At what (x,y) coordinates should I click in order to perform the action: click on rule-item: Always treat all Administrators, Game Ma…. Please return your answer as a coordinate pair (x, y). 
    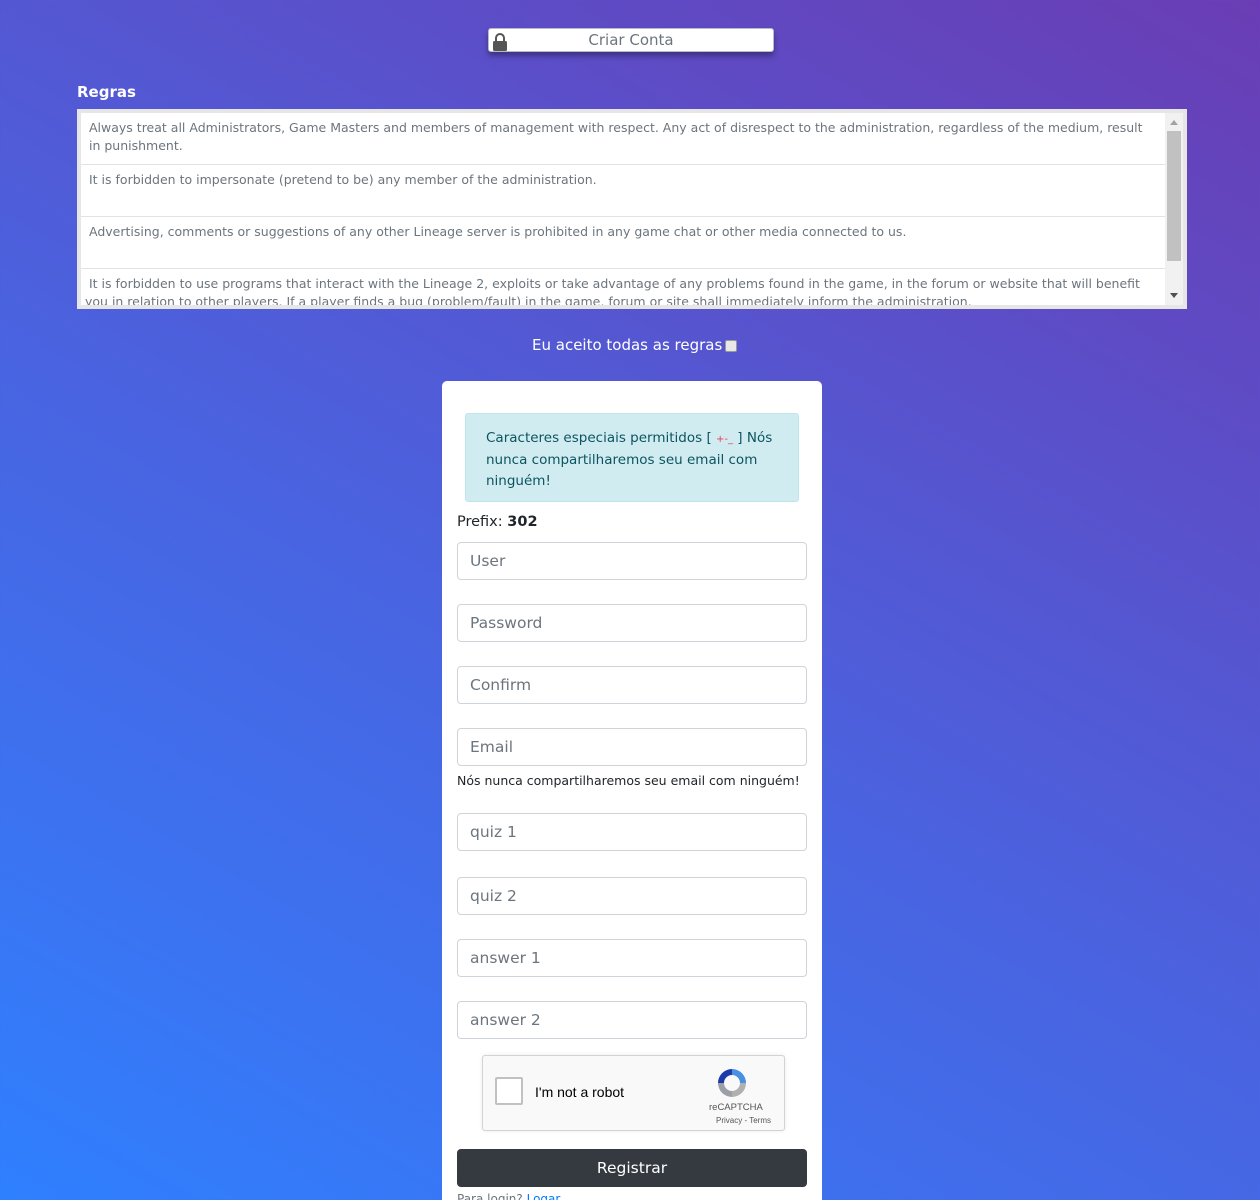
    Looking at the image, I should click on (623, 139).